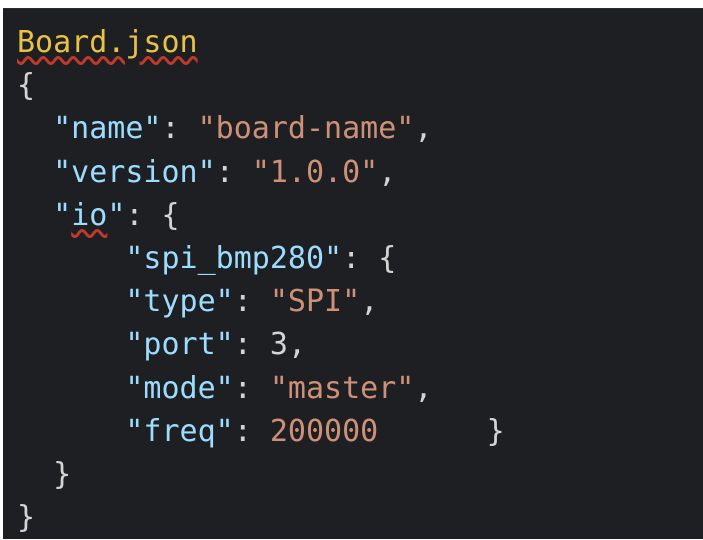 The width and height of the screenshot is (703, 540). What do you see at coordinates (179, 302) in the screenshot?
I see `json-key-type: "type"` at bounding box center [179, 302].